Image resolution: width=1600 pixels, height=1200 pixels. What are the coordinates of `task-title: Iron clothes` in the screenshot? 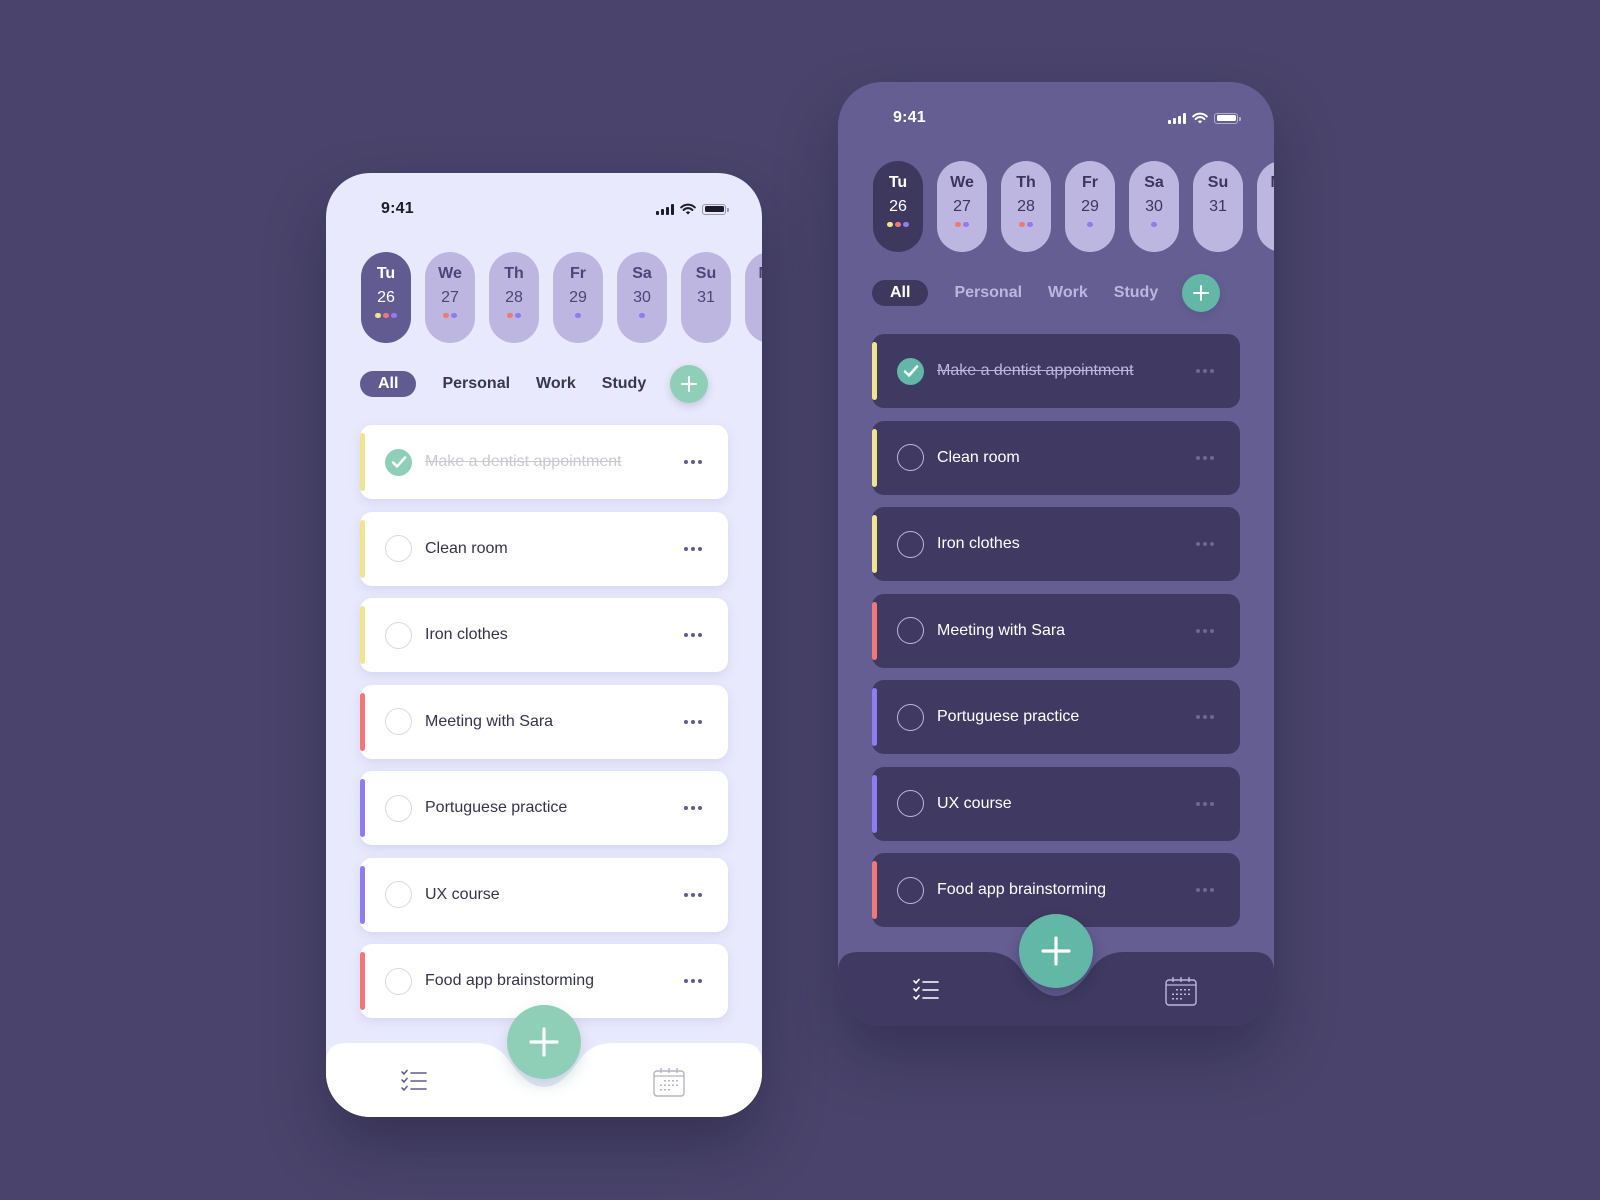 It's located at (978, 543).